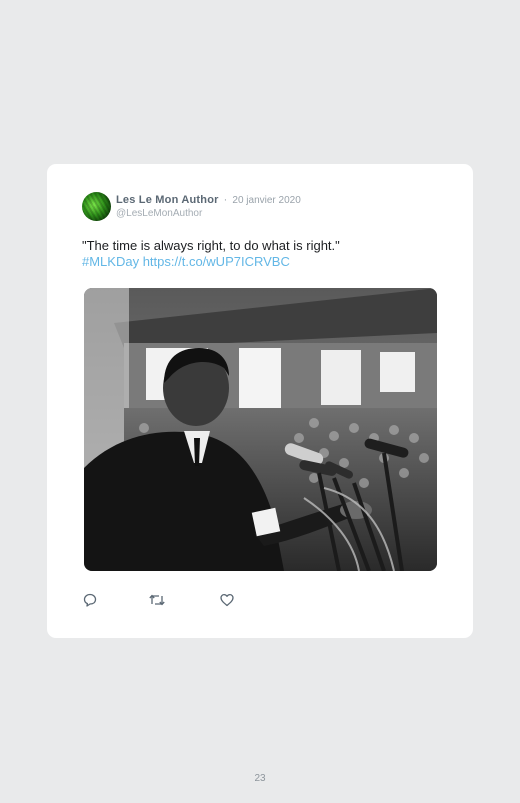 The width and height of the screenshot is (520, 803). Describe the element at coordinates (182, 602) in the screenshot. I see `tweet-actions` at that location.